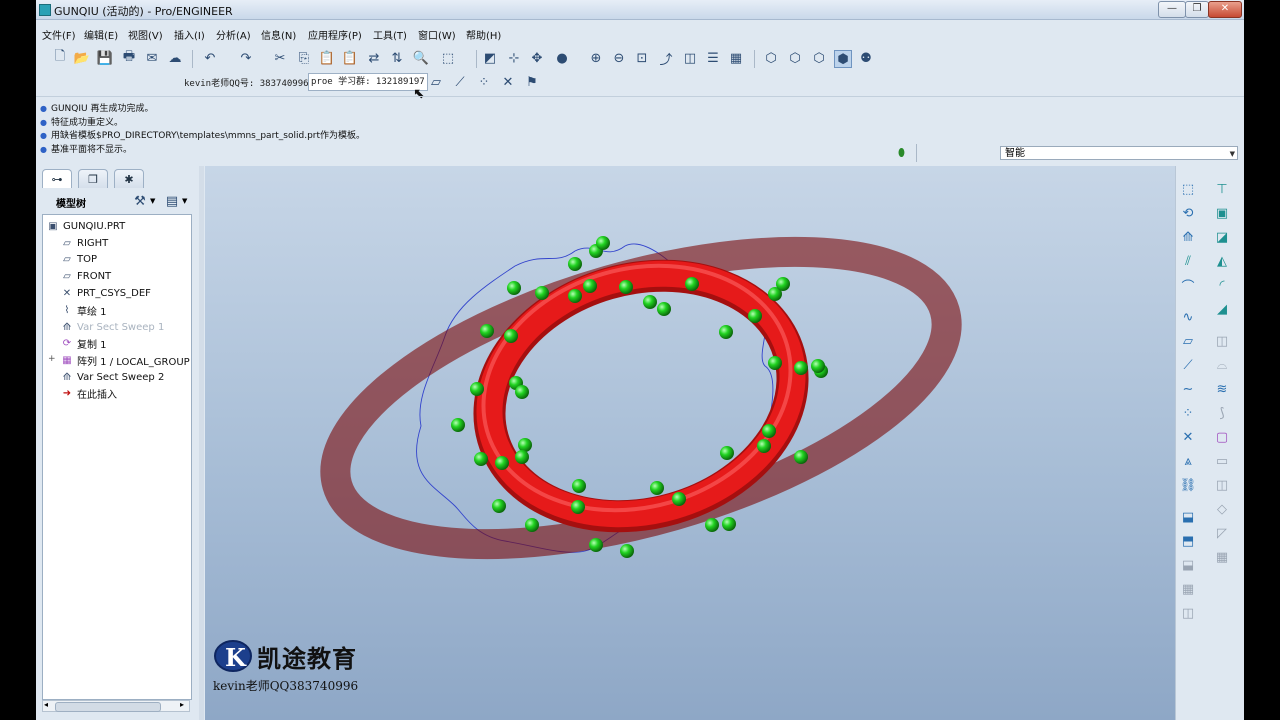  What do you see at coordinates (172, 201) in the screenshot?
I see `tree-columns-icon: ▤` at bounding box center [172, 201].